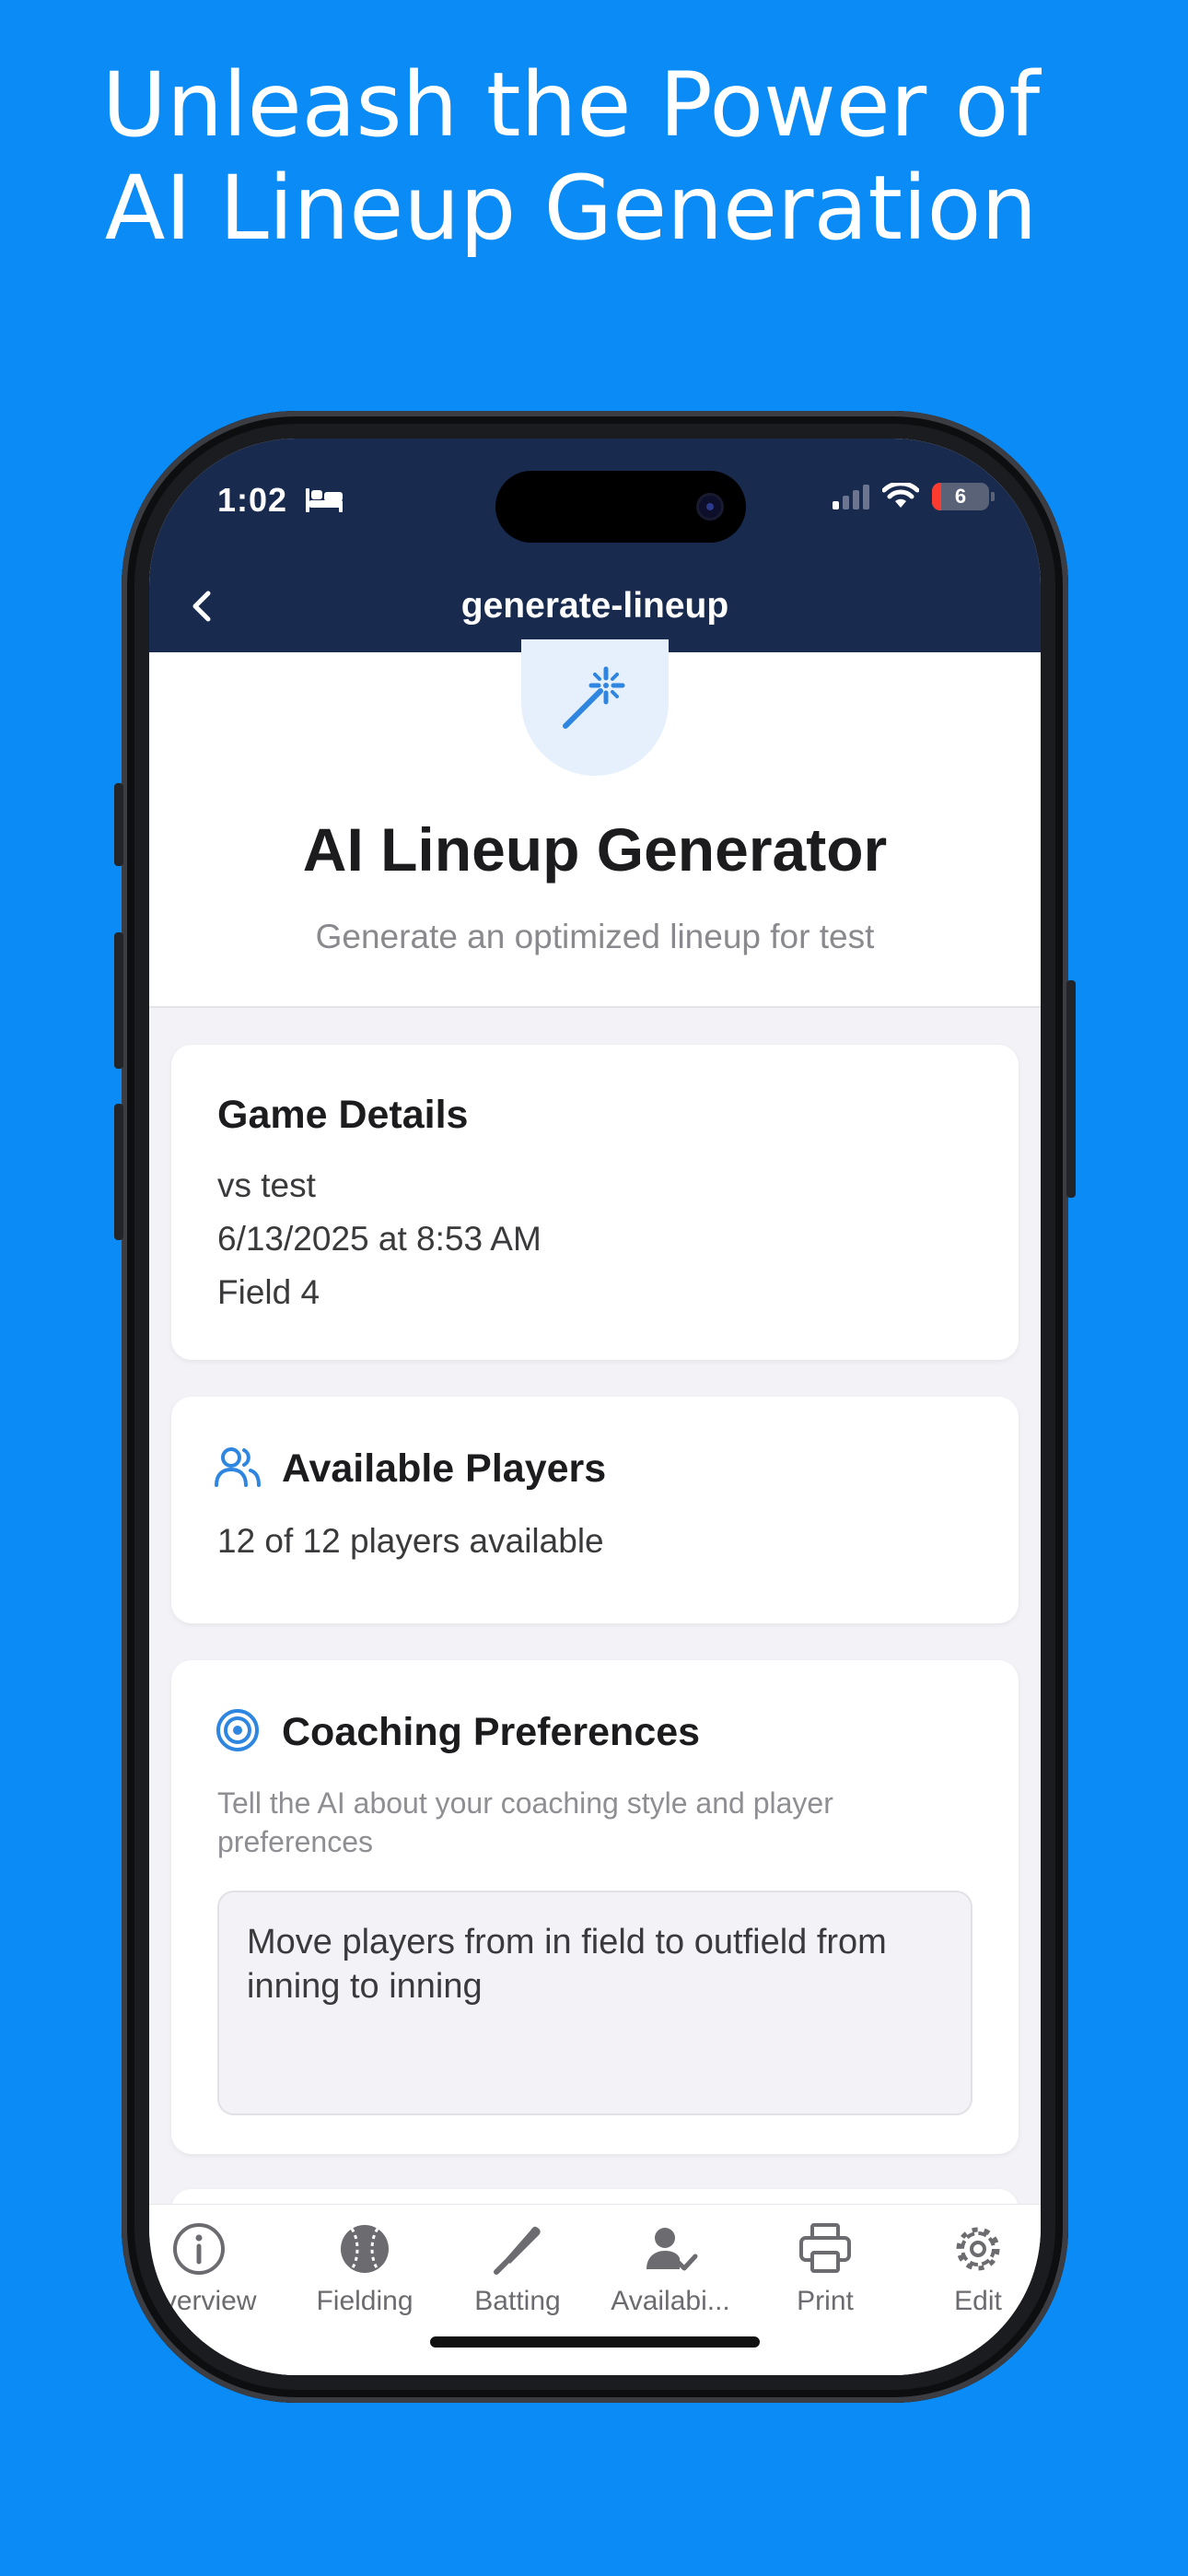 The height and width of the screenshot is (2576, 1188). Describe the element at coordinates (379, 1239) in the screenshot. I see `game-datetime: 6/13/2025 at 8:53 AM` at that location.